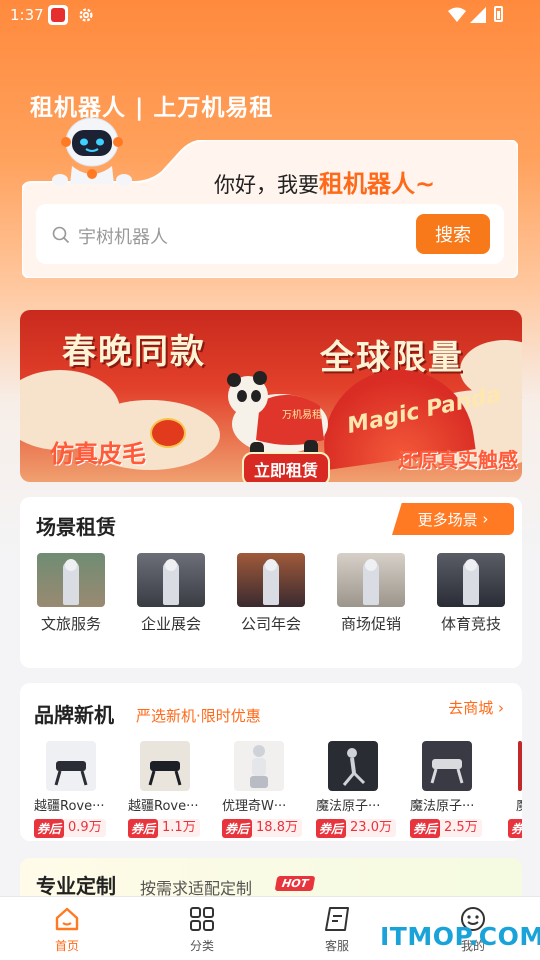 Image resolution: width=540 pixels, height=960 pixels. What do you see at coordinates (370, 624) in the screenshot?
I see `scene-label: 商场促销` at bounding box center [370, 624].